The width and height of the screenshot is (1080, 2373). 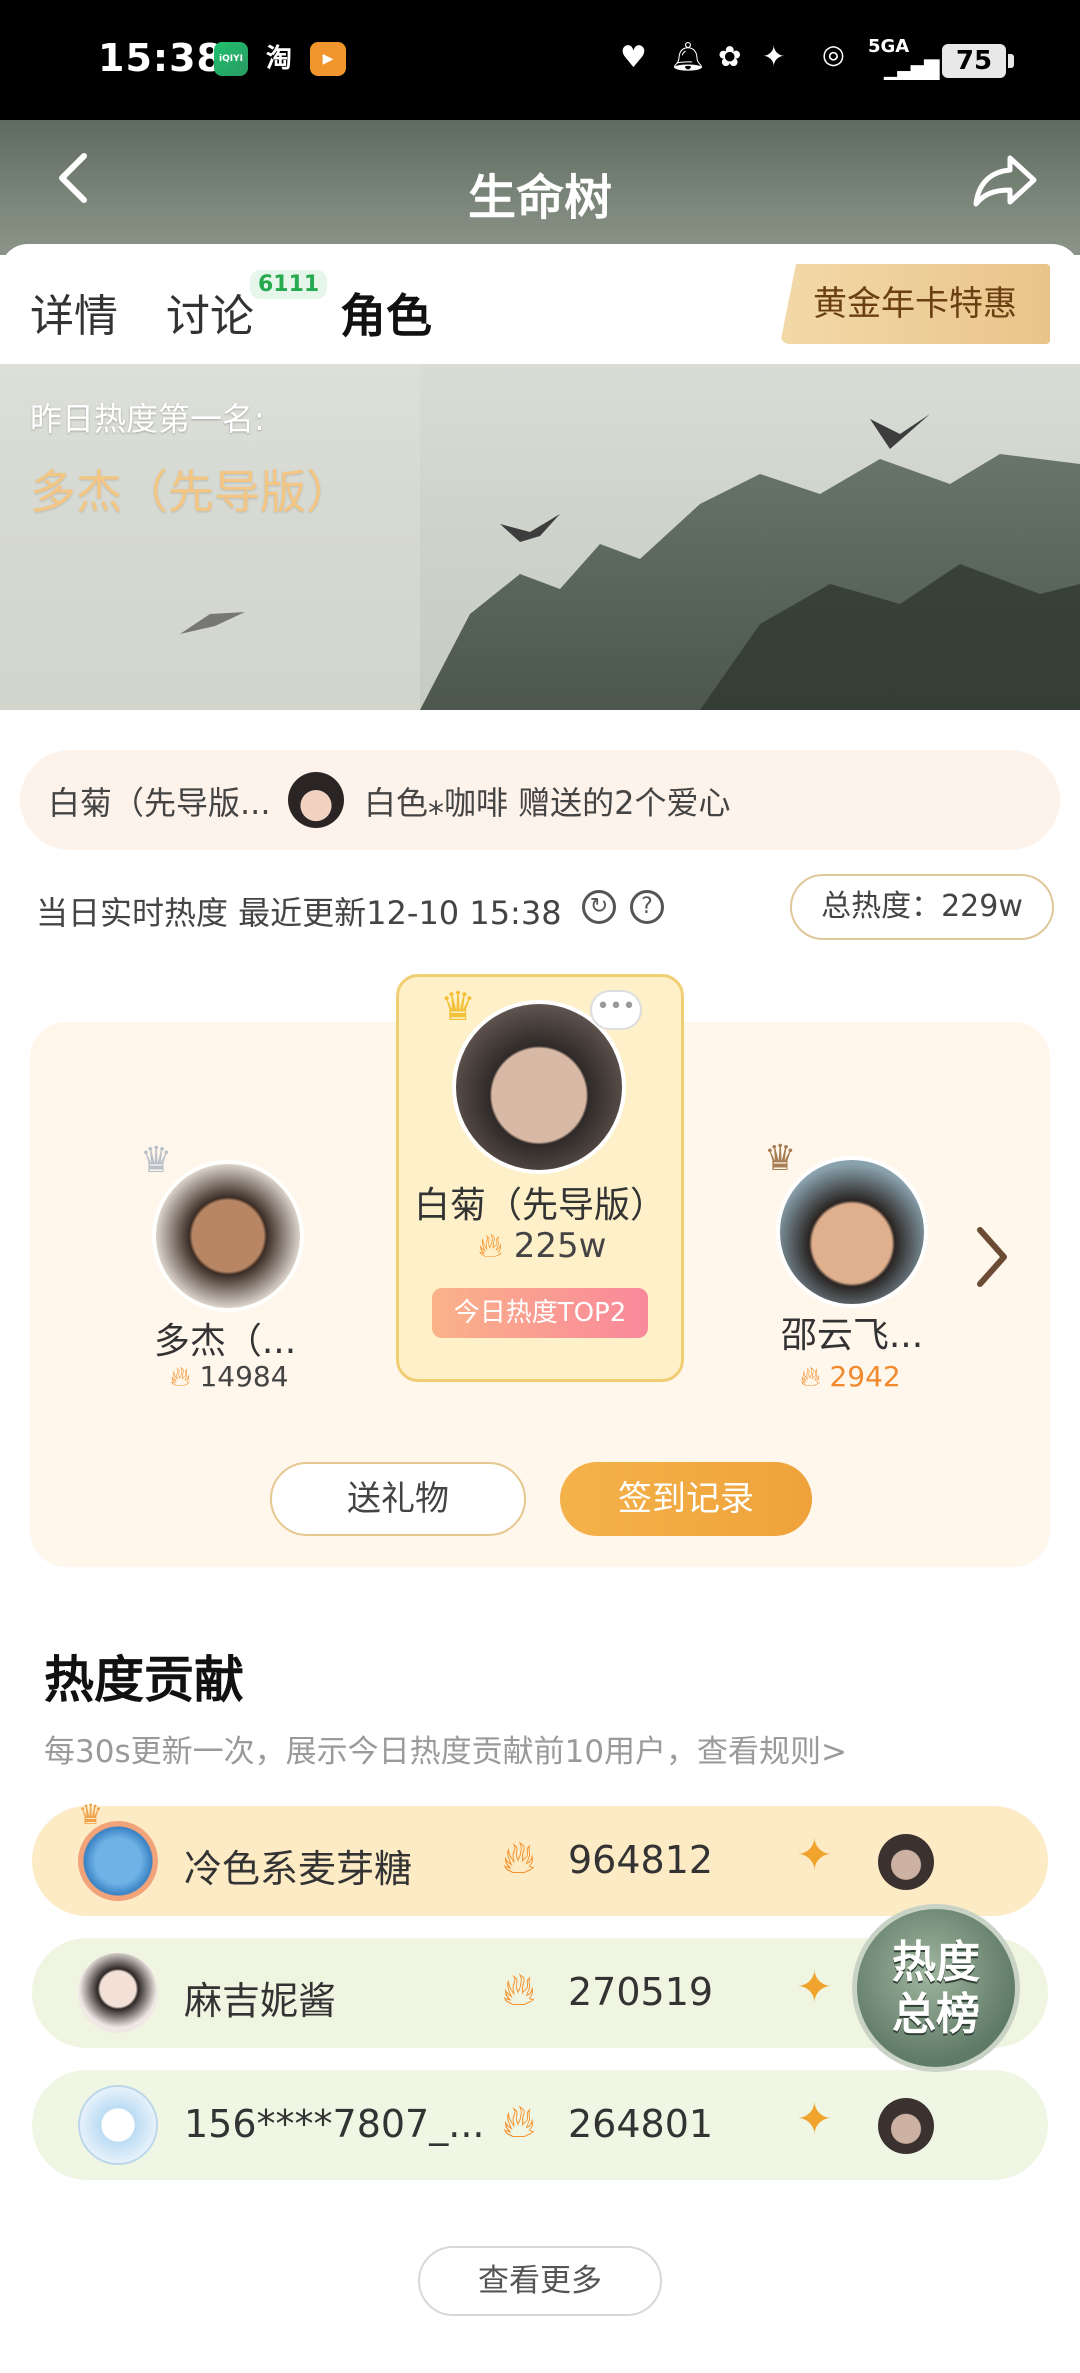 I want to click on rank-first-heat-row: 🔥︎ 225w, so click(x=542, y=1246).